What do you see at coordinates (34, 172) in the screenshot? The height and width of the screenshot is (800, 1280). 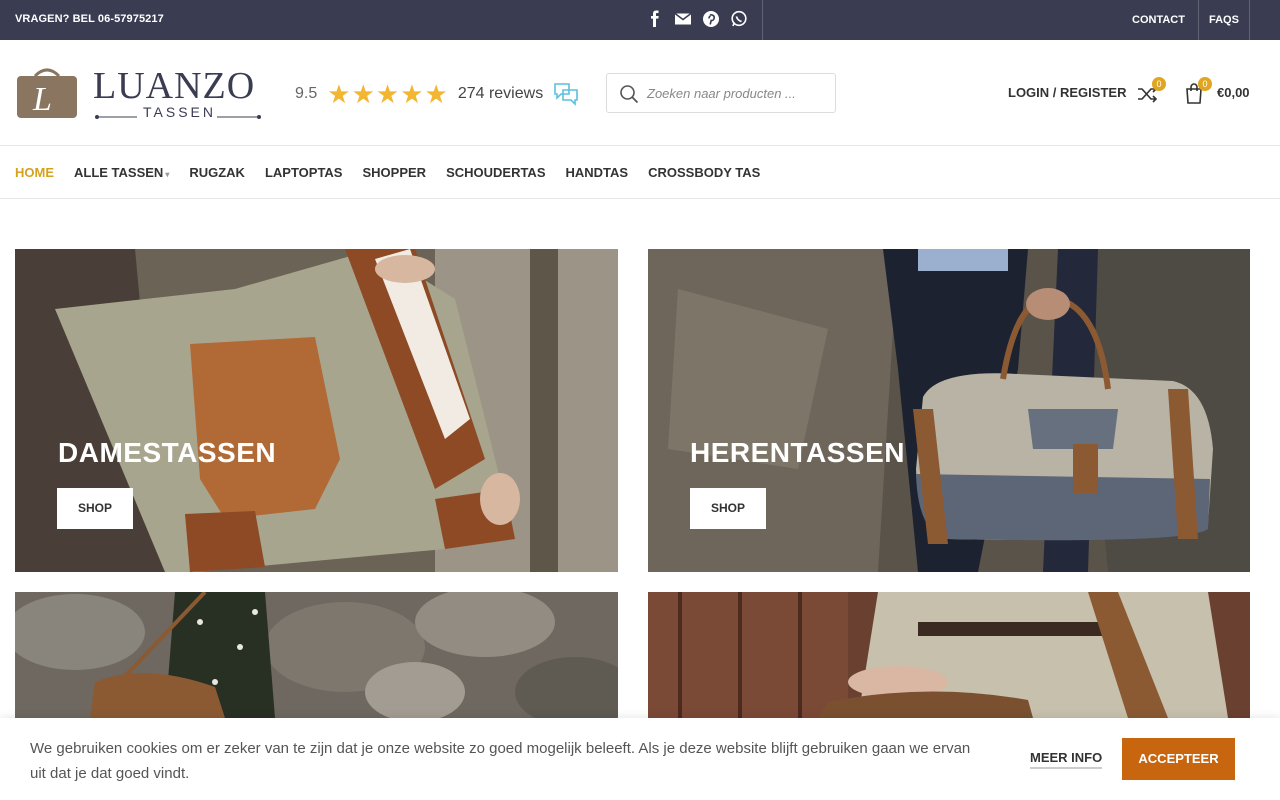 I see `nav-item-home: HOME` at bounding box center [34, 172].